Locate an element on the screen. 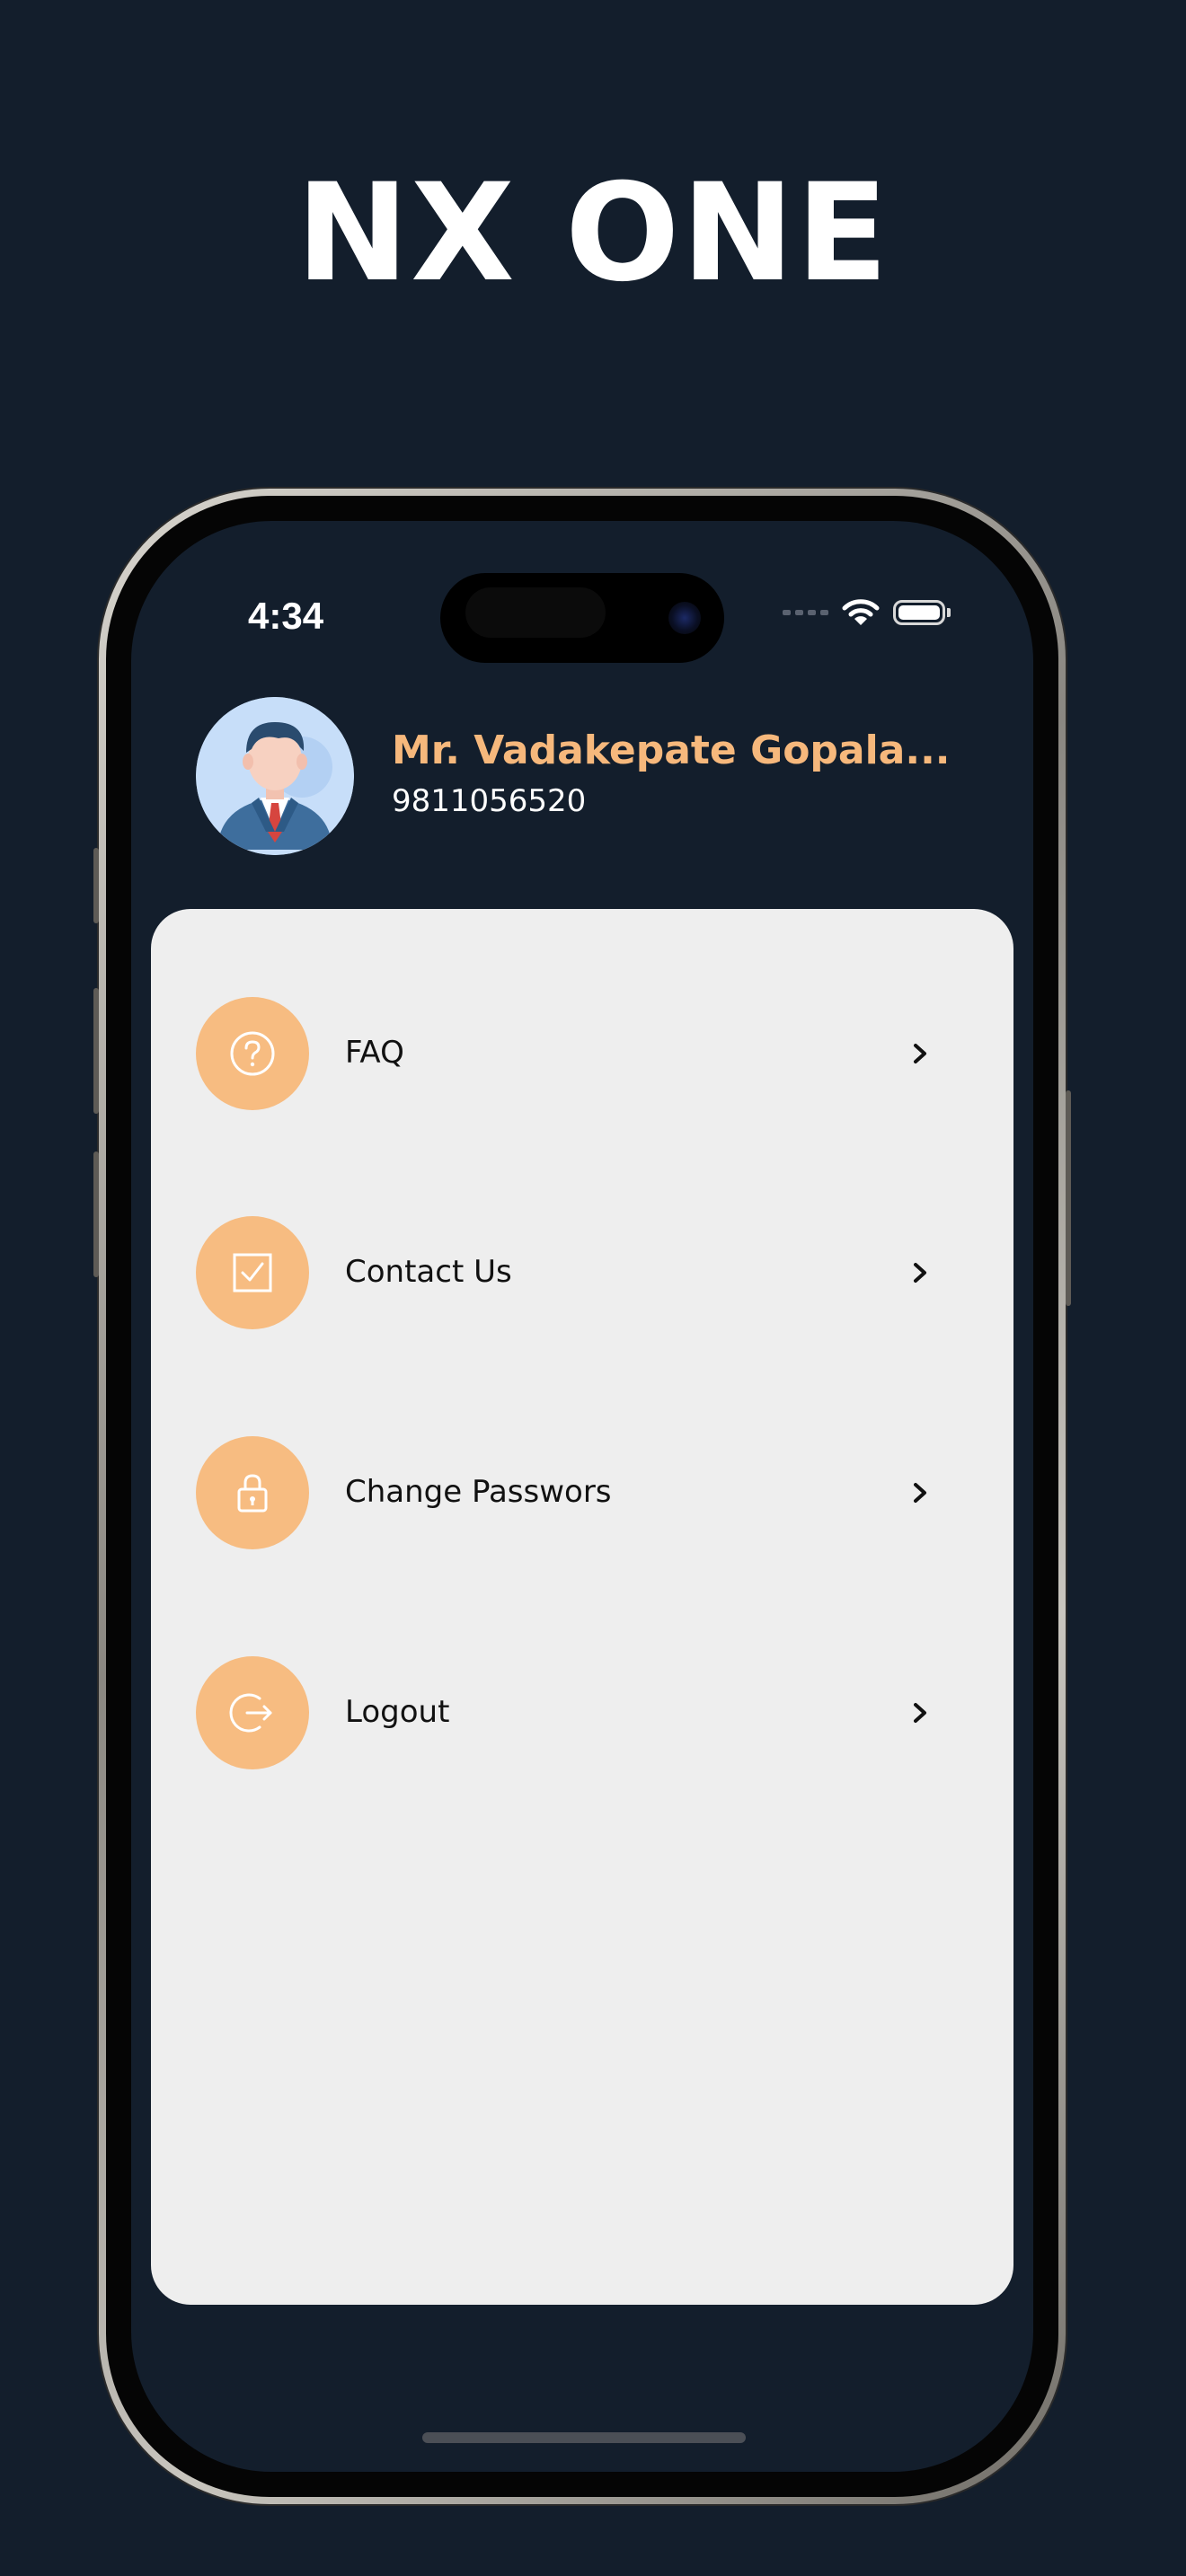  logout-icon is located at coordinates (250, 1713).